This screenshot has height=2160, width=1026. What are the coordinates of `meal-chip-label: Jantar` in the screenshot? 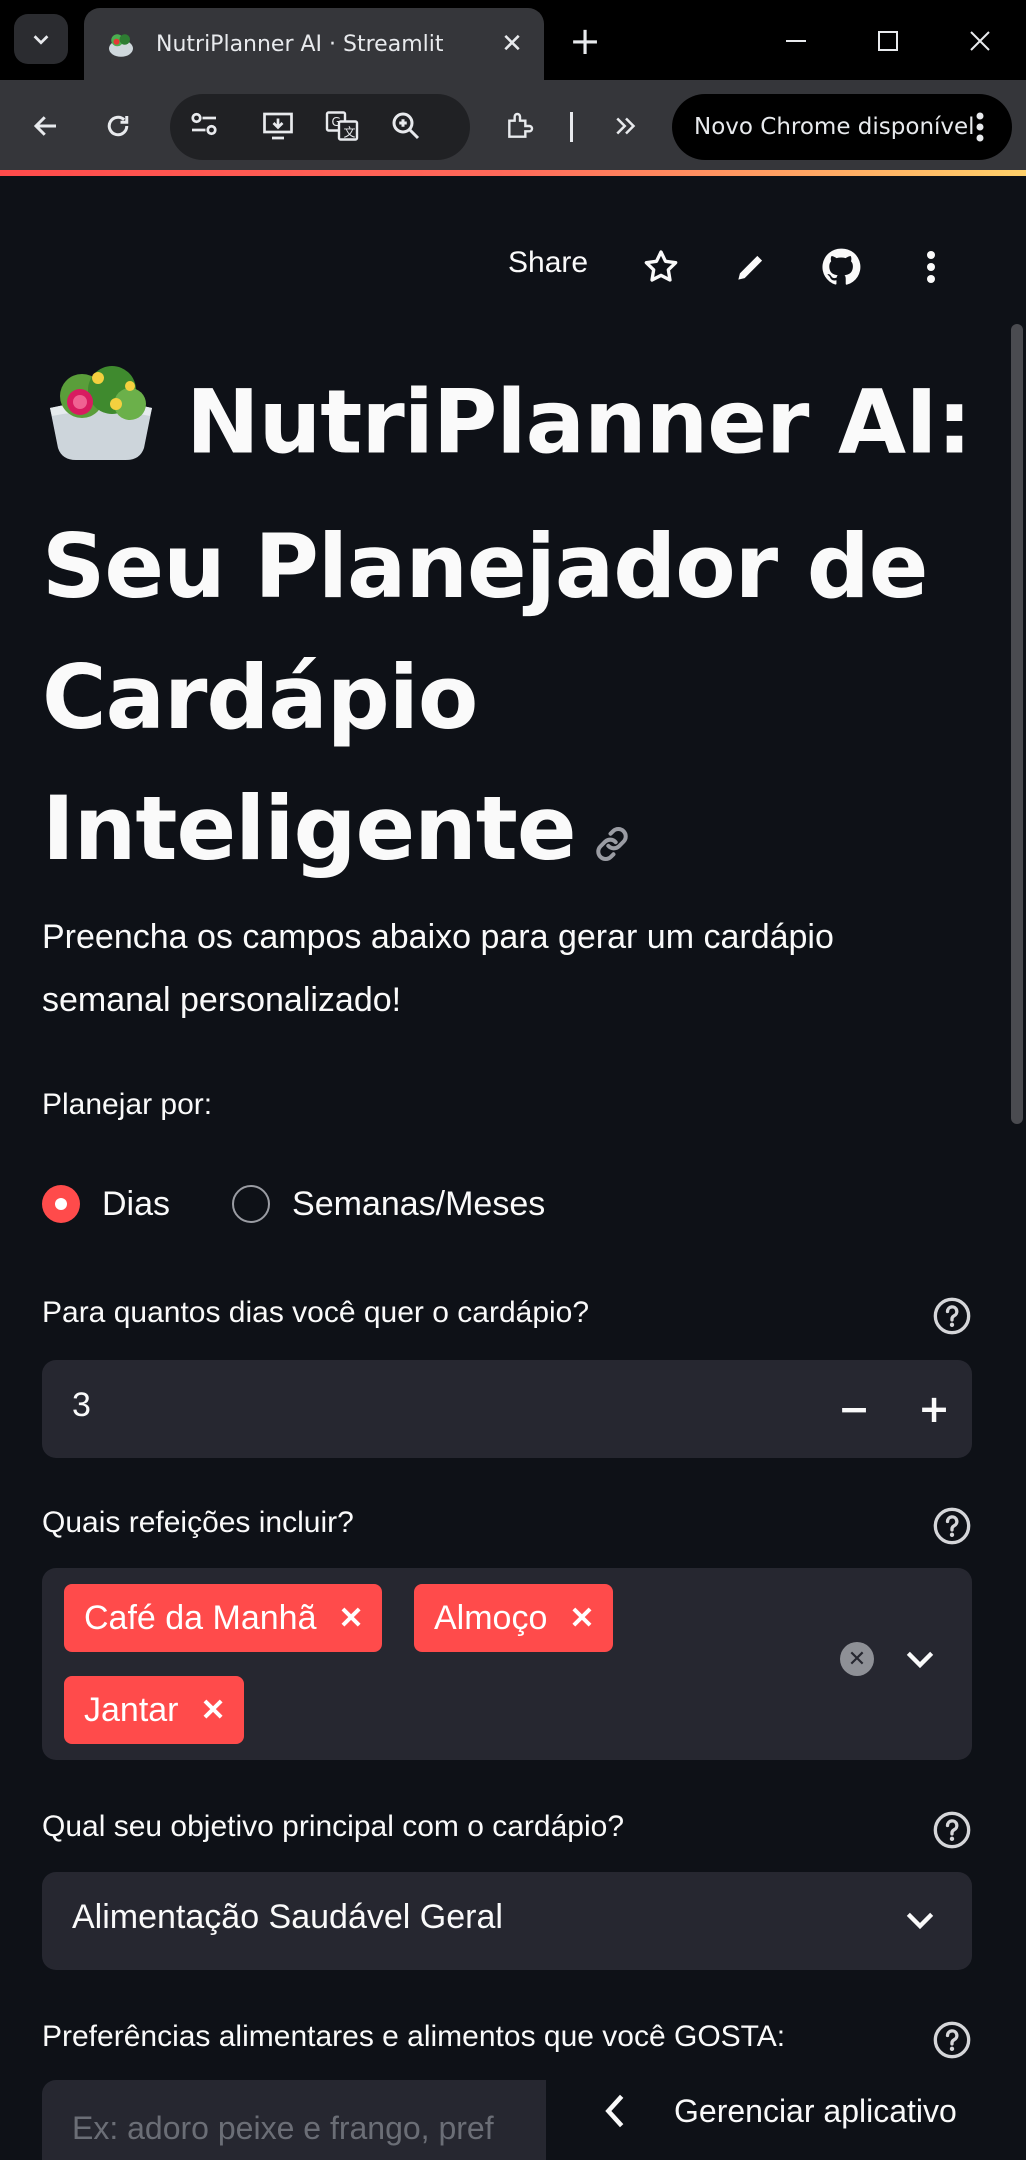 It's located at (131, 1709).